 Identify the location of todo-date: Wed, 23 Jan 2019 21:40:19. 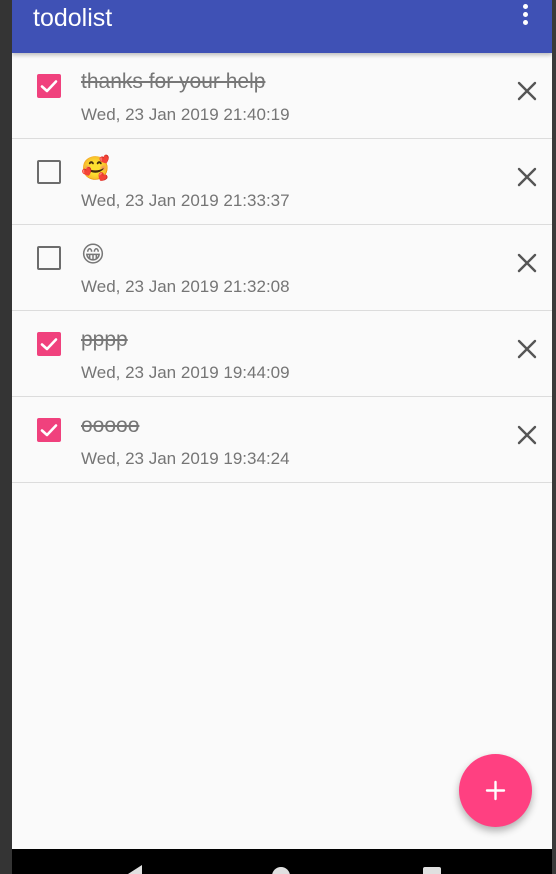
(185, 114).